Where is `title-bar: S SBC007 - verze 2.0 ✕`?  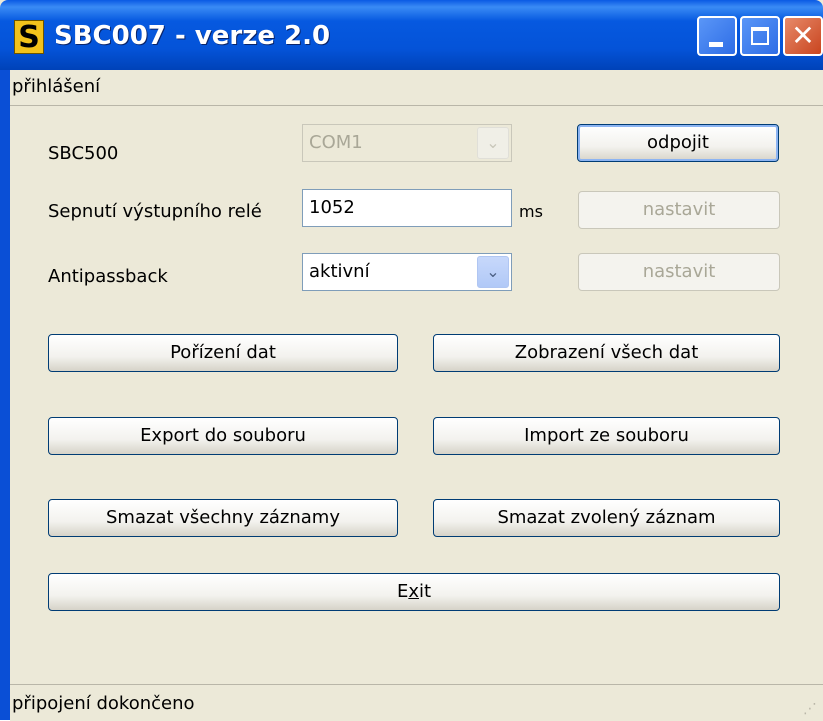 title-bar: S SBC007 - verze 2.0 ✕ is located at coordinates (411, 35).